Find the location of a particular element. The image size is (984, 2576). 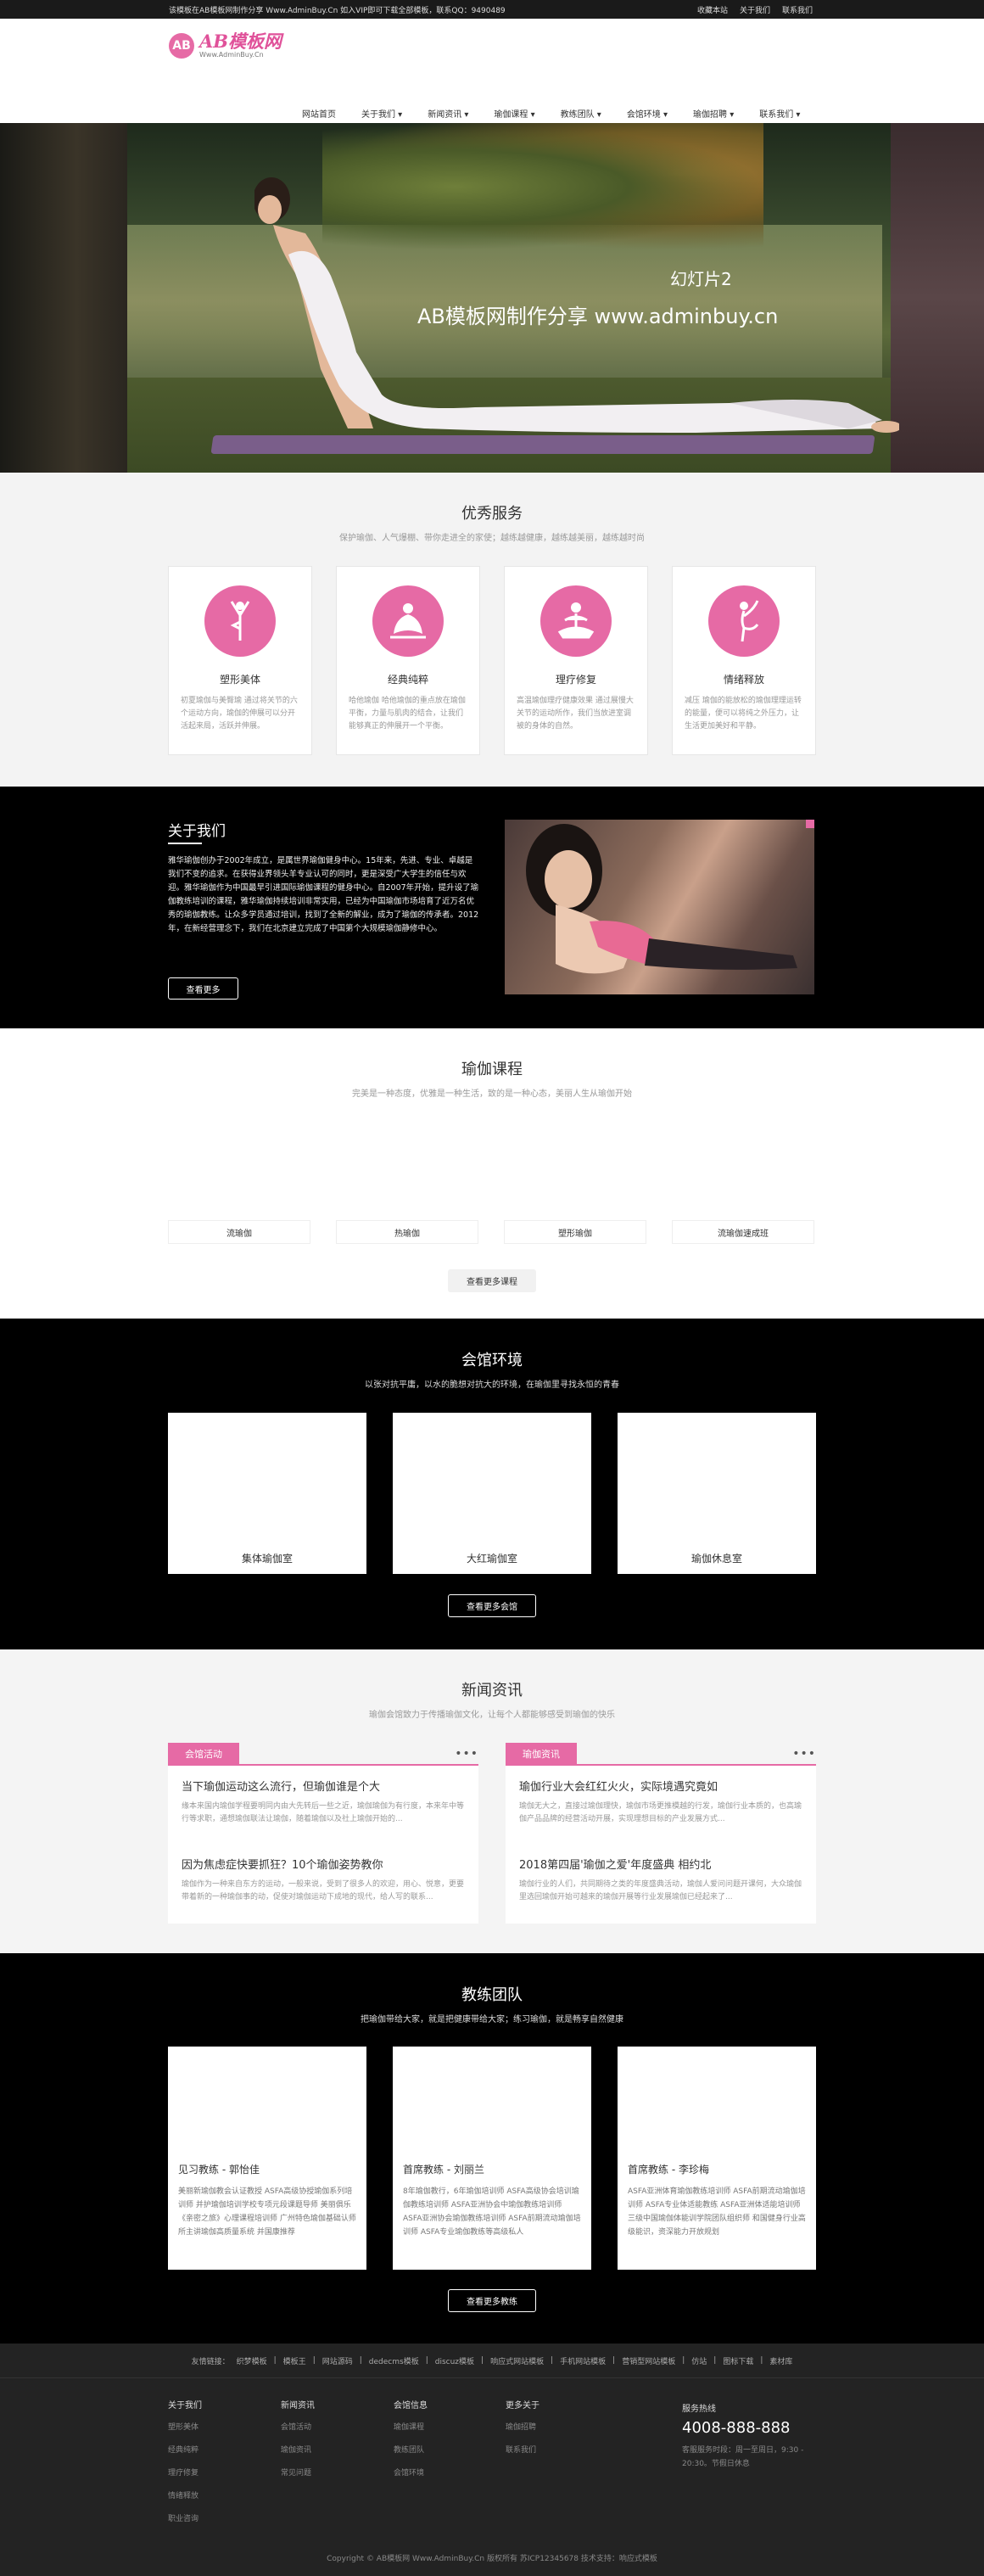

logo-mark: AB is located at coordinates (181, 46).